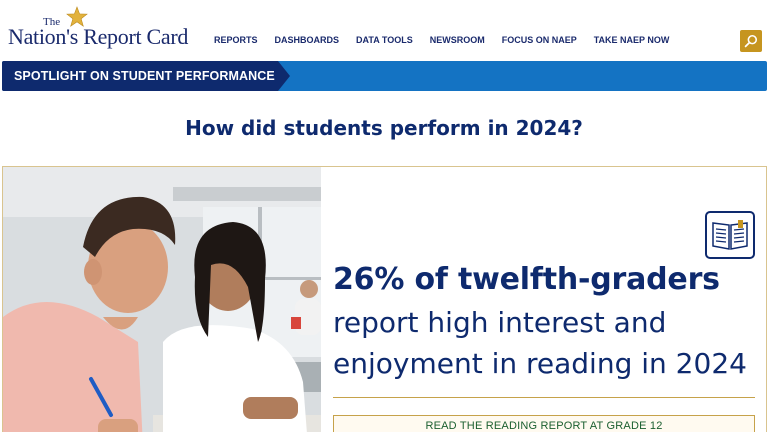 This screenshot has width=768, height=432. Describe the element at coordinates (500, 322) in the screenshot. I see `stat-text-line-2: report high interest and` at that location.